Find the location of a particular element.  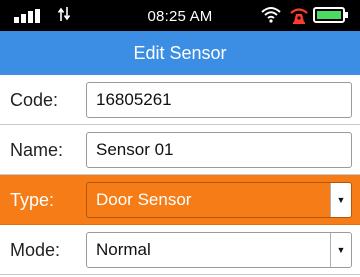

mode-label: Mode: is located at coordinates (35, 250).